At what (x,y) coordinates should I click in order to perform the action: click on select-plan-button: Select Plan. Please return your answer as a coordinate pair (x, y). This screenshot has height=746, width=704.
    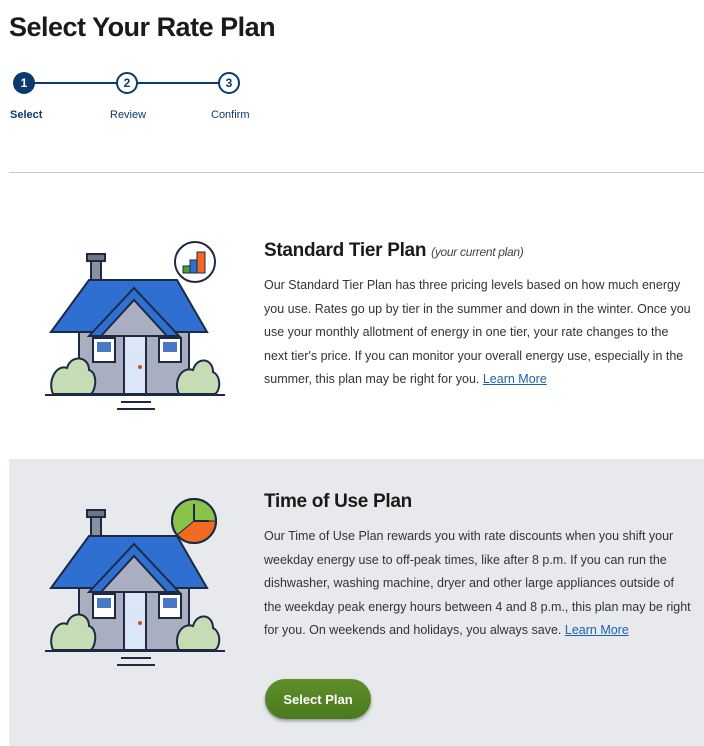
    Looking at the image, I should click on (318, 699).